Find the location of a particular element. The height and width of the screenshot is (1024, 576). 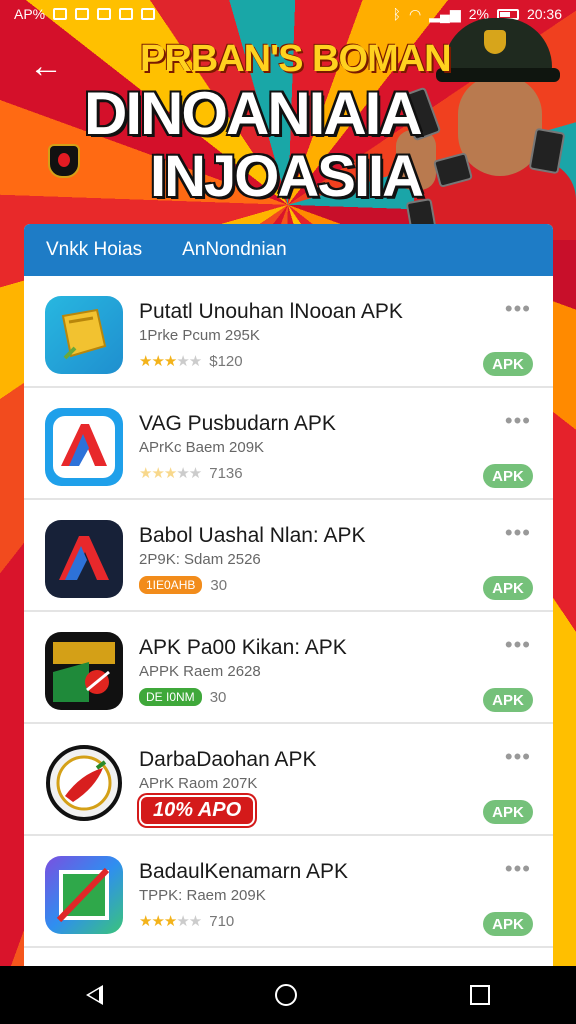

app-meta: 1IE0AHB 30 is located at coordinates (183, 585).